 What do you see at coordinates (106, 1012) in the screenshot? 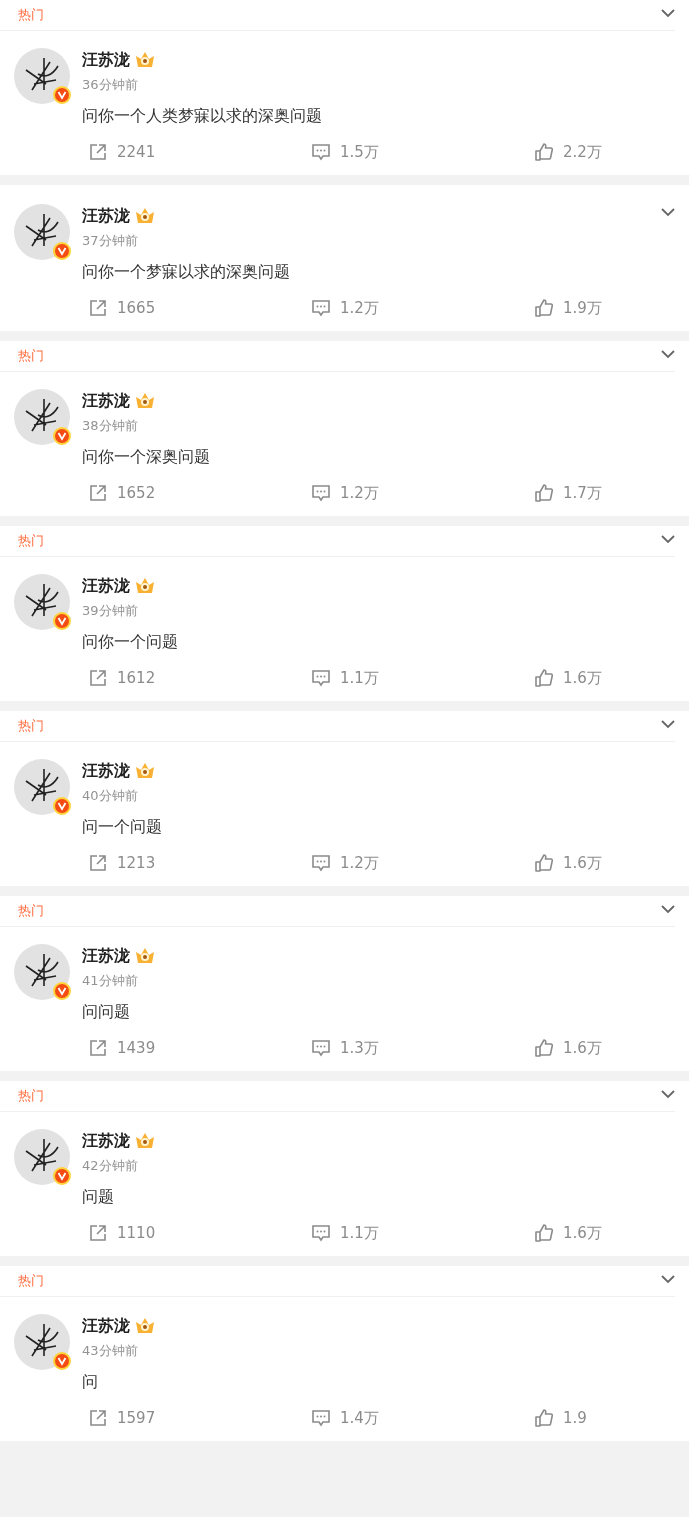
I see `post-text: 问问题` at bounding box center [106, 1012].